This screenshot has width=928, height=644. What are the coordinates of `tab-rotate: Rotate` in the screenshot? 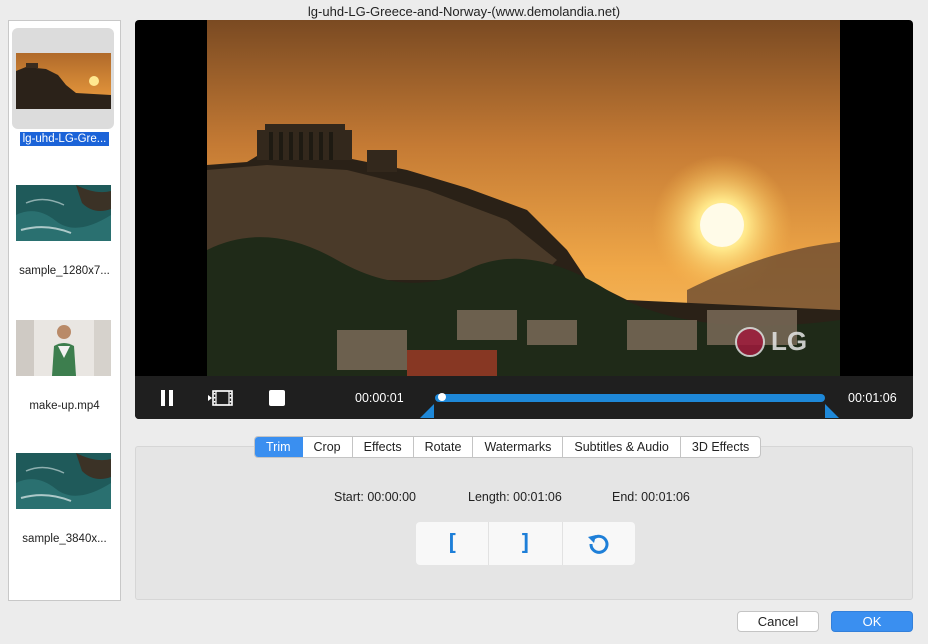 It's located at (444, 447).